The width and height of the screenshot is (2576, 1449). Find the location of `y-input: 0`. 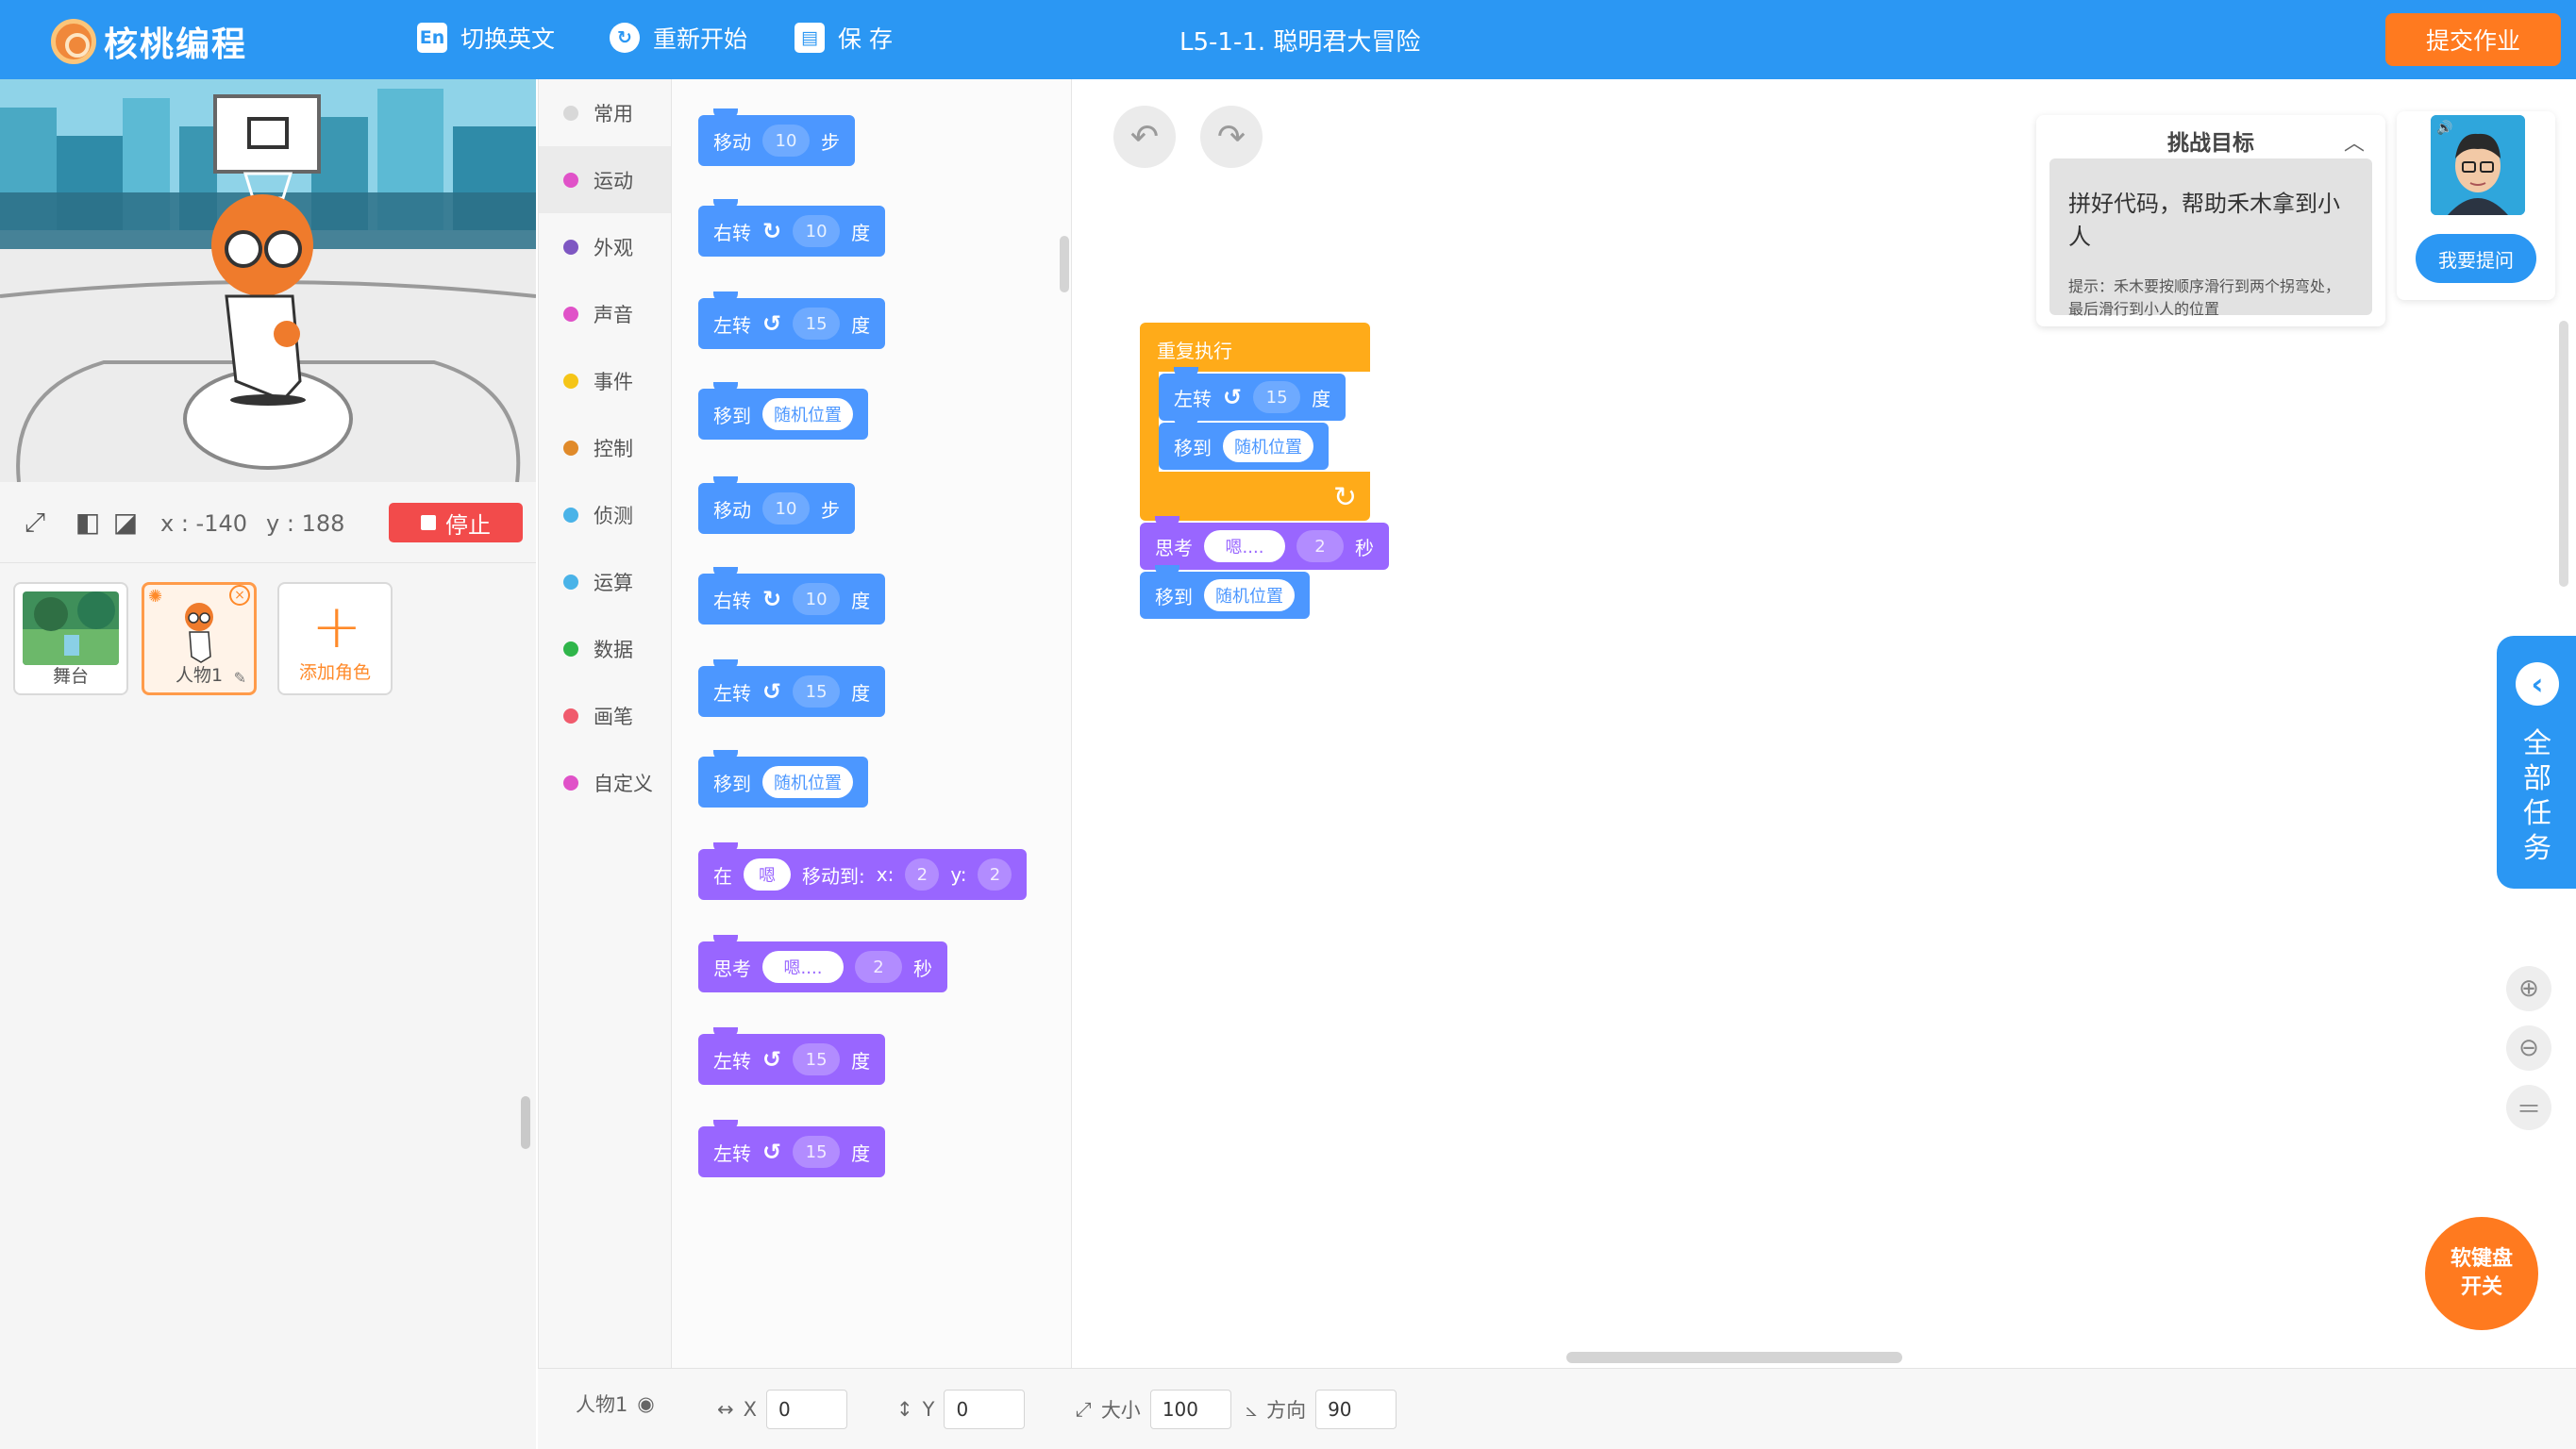

y-input: 0 is located at coordinates (985, 1410).